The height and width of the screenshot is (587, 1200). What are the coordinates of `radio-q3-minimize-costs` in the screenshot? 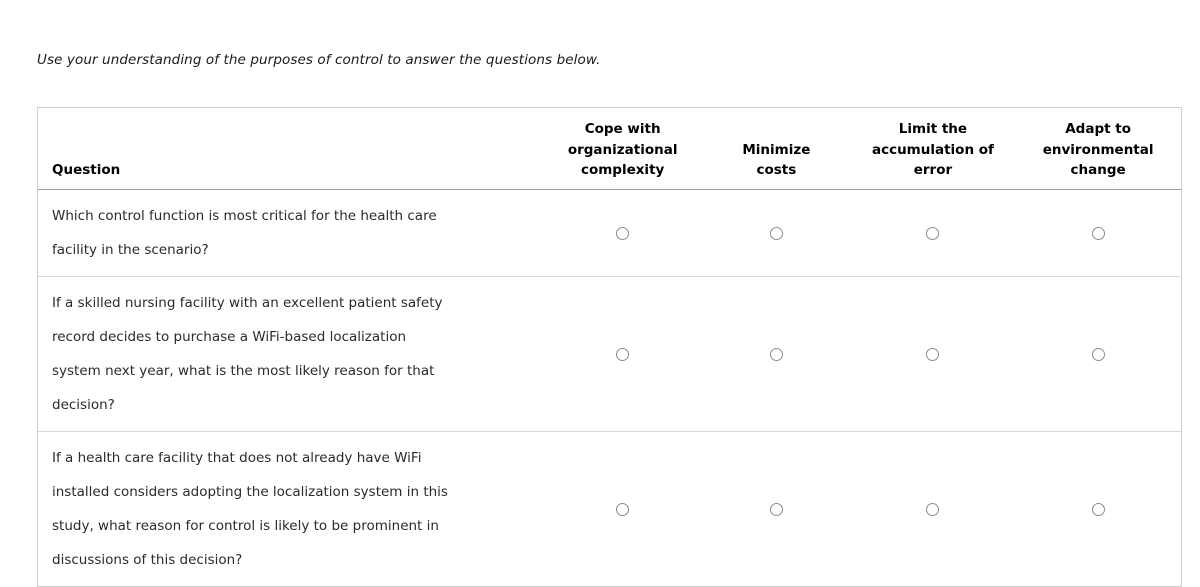 It's located at (776, 509).